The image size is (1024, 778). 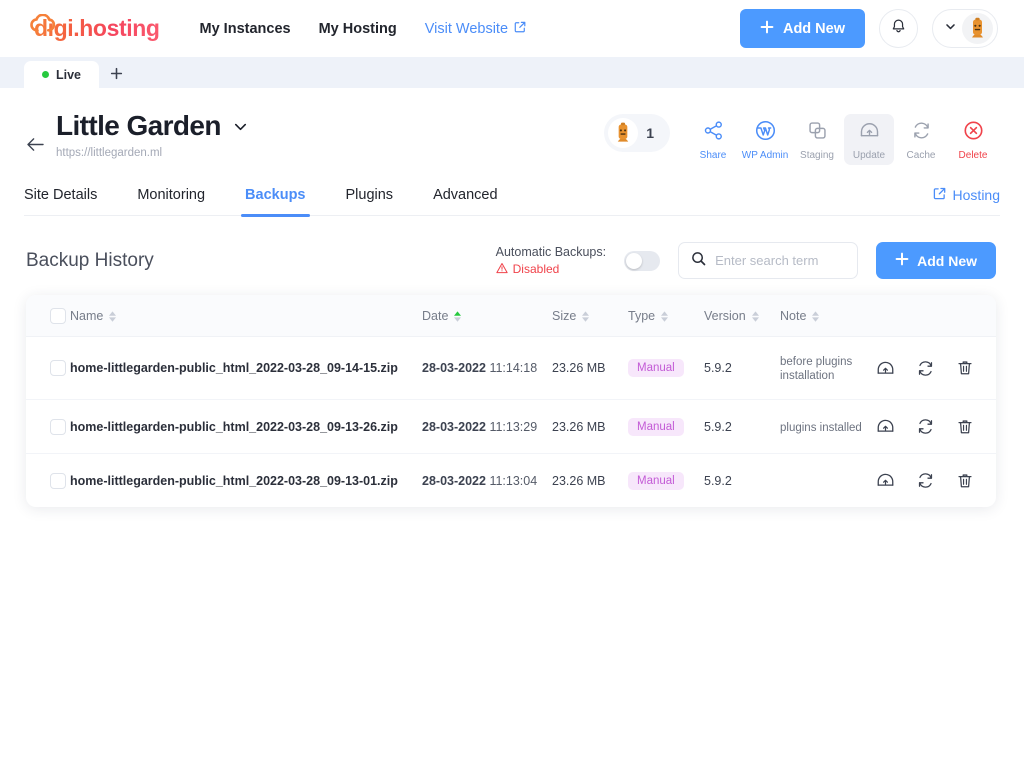 I want to click on action-share: Share, so click(x=713, y=139).